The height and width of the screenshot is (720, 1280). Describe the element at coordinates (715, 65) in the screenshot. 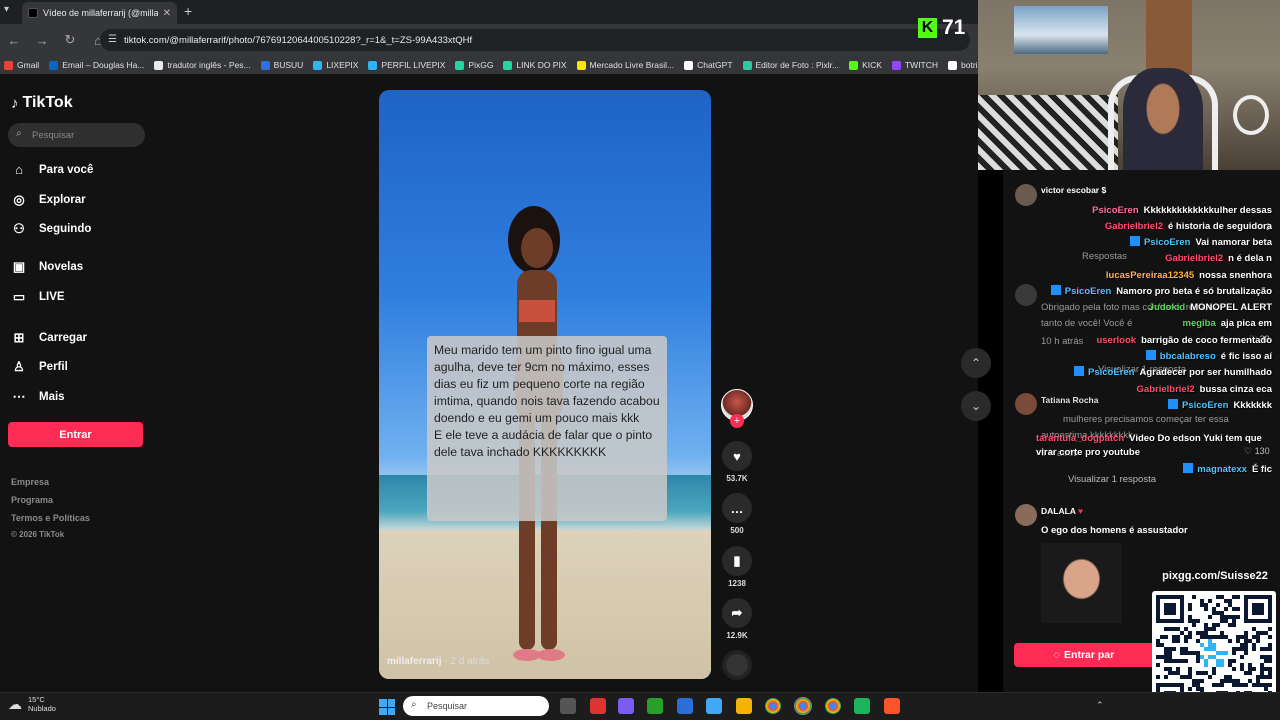

I see `bookmark-label: ChatGPT` at that location.